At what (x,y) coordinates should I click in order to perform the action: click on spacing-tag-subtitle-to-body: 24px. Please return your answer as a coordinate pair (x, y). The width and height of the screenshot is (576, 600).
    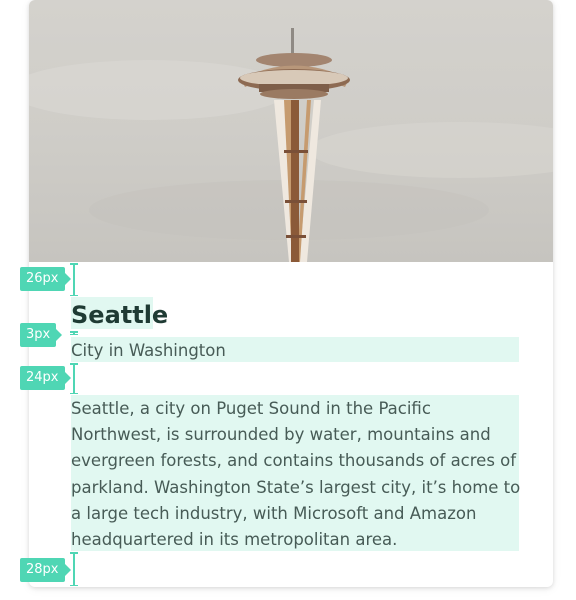
    Looking at the image, I should click on (45, 378).